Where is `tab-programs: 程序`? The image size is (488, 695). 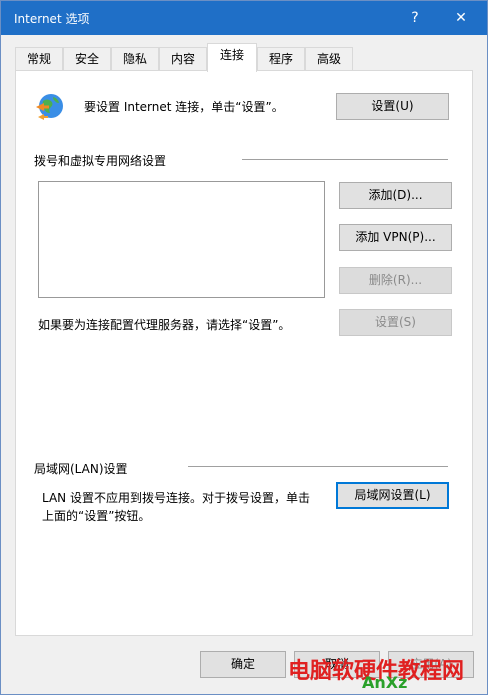 tab-programs: 程序 is located at coordinates (281, 59).